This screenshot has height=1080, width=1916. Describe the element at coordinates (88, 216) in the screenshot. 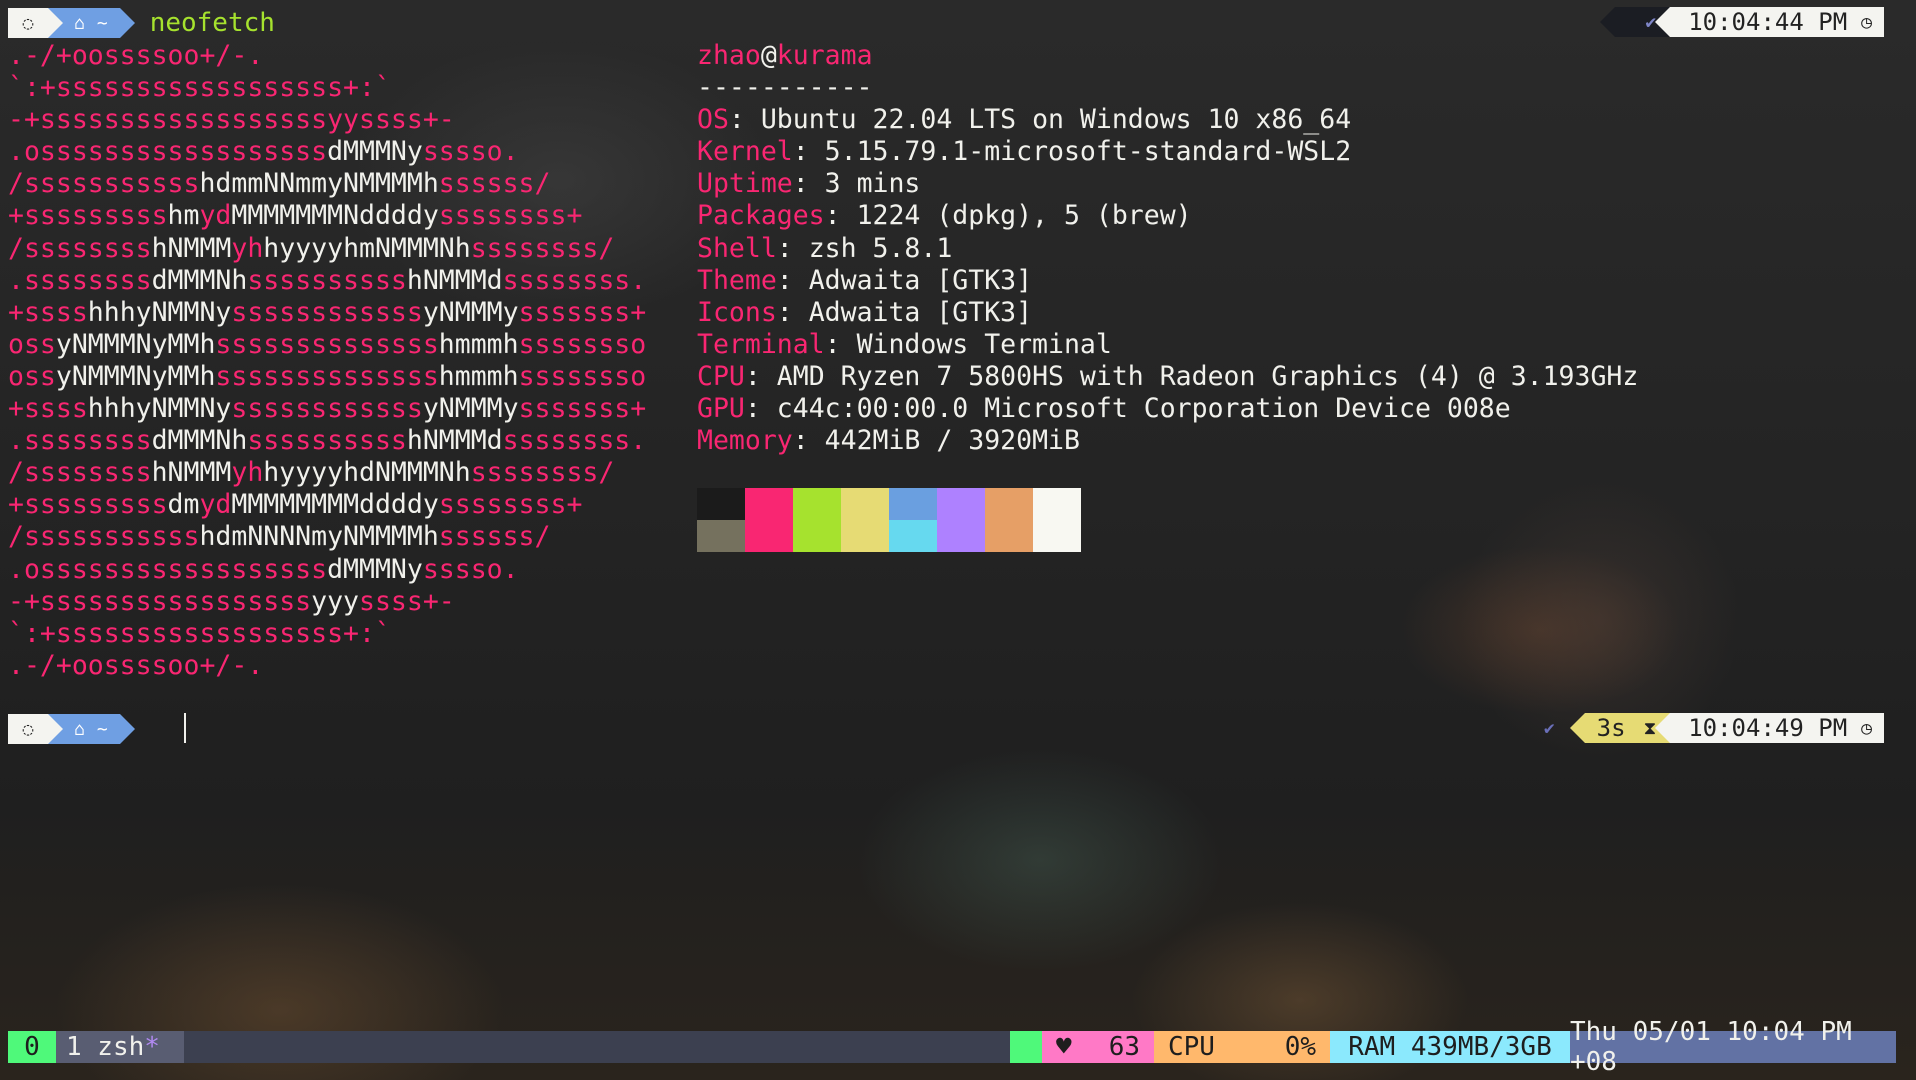

I see `ascii-segment: +sssssssss` at that location.